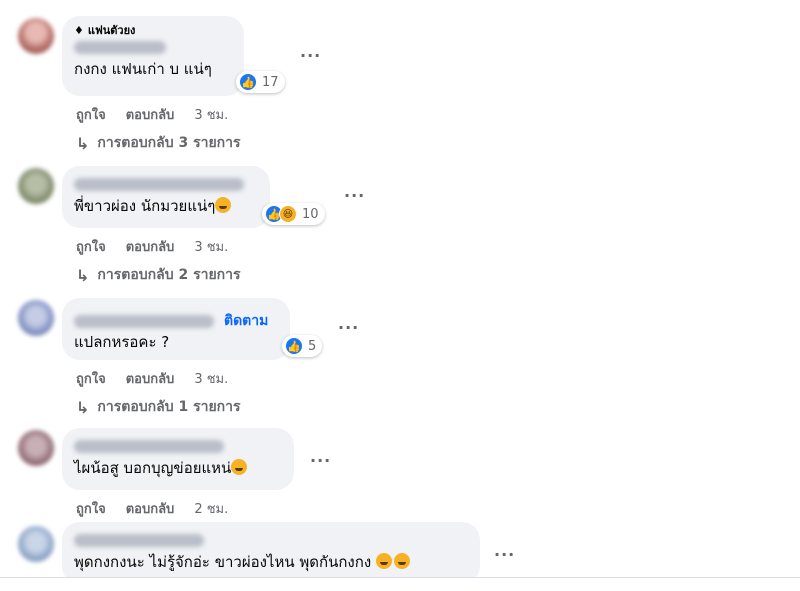  What do you see at coordinates (145, 206) in the screenshot?
I see `comment-text: พี่ขาวผ่อง นักมวยแน่ๆ` at bounding box center [145, 206].